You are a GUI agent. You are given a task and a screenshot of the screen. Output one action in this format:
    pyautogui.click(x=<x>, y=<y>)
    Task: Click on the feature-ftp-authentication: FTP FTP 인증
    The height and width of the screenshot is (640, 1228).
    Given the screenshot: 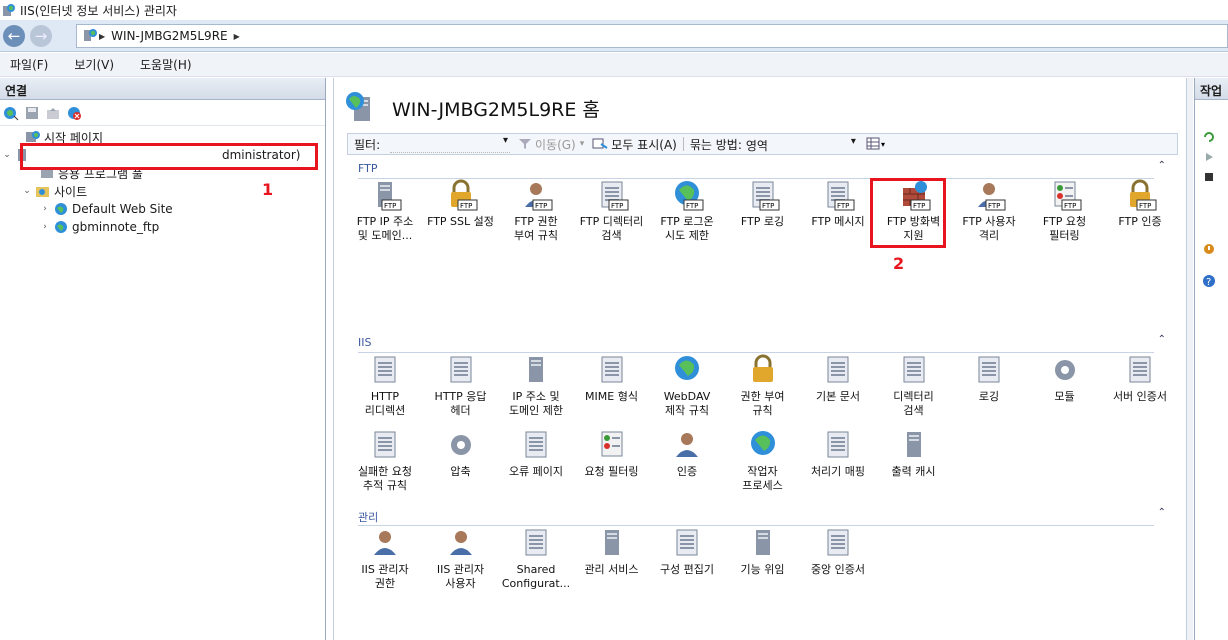 What is the action you would take?
    pyautogui.click(x=1140, y=203)
    